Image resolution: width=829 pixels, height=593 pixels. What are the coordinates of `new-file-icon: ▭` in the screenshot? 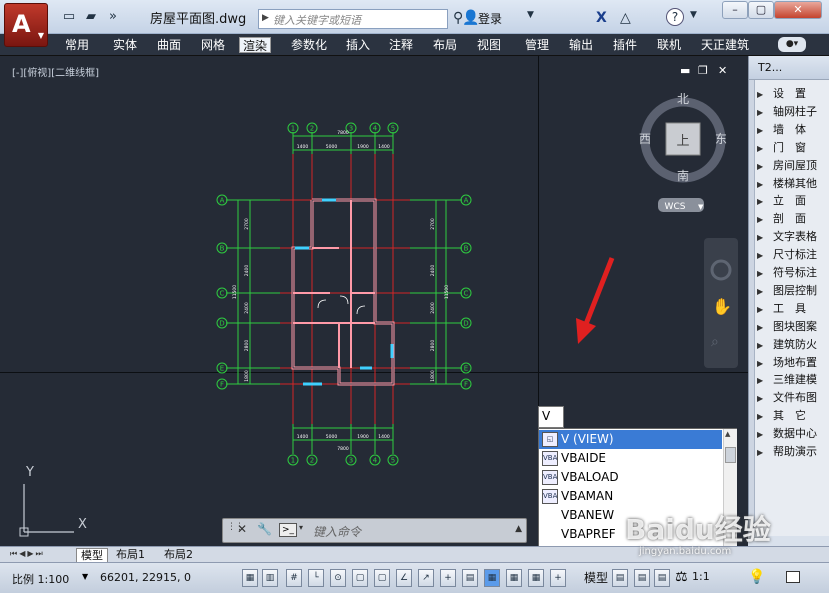 It's located at (69, 17).